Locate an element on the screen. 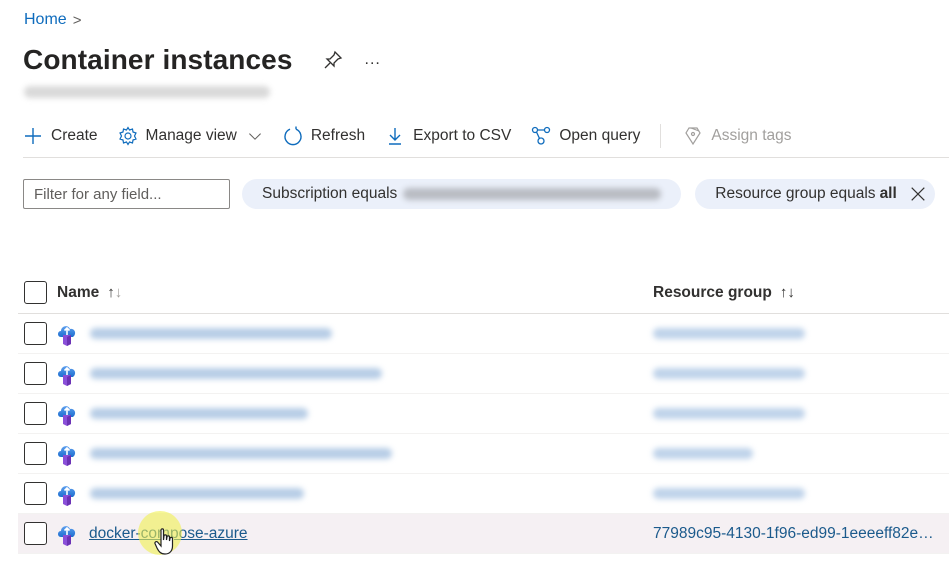 This screenshot has width=949, height=569. subscription-filter-pill: Subscription equals is located at coordinates (462, 194).